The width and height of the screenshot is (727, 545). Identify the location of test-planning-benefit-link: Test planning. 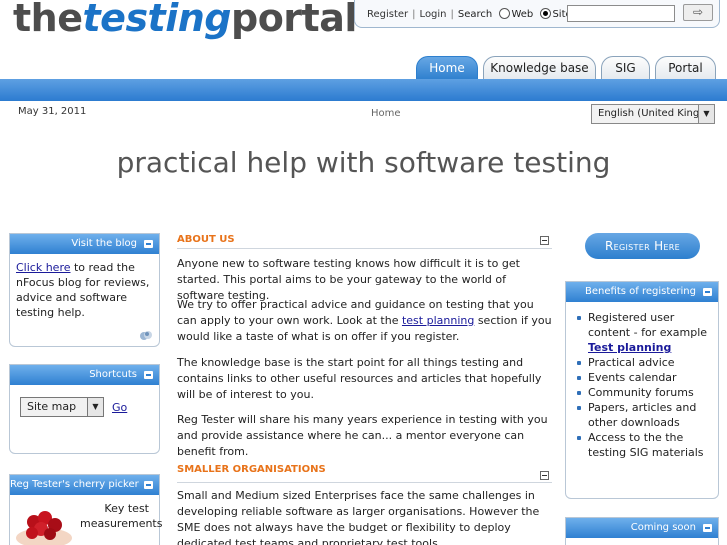
(629, 347).